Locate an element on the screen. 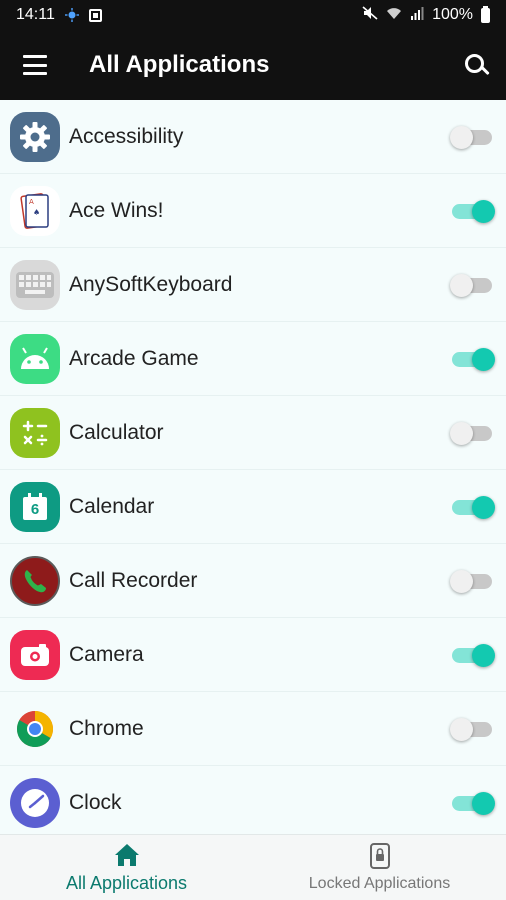  weather-icon is located at coordinates (71, 15).